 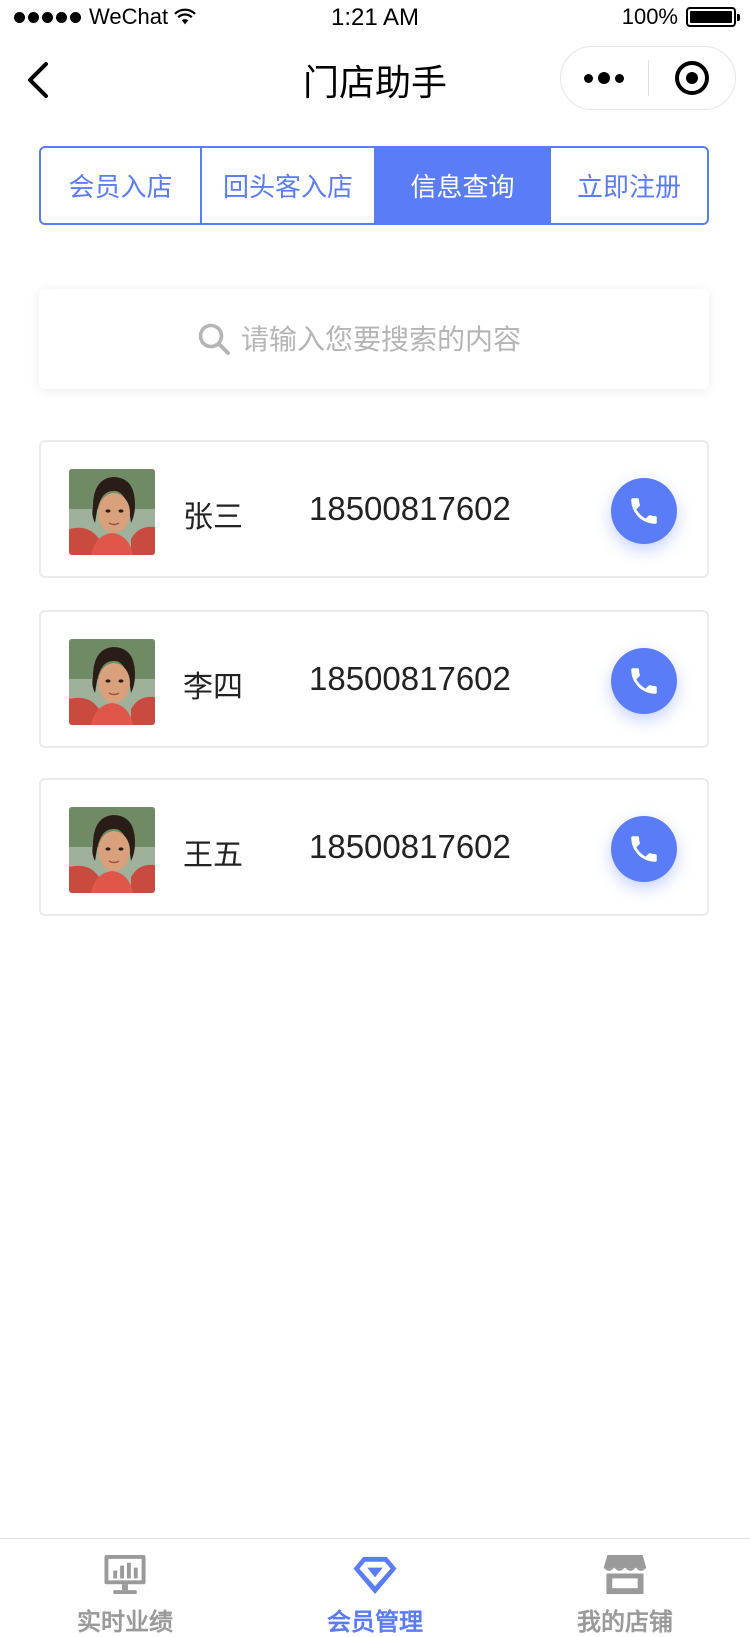 I want to click on store-icon, so click(x=625, y=1574).